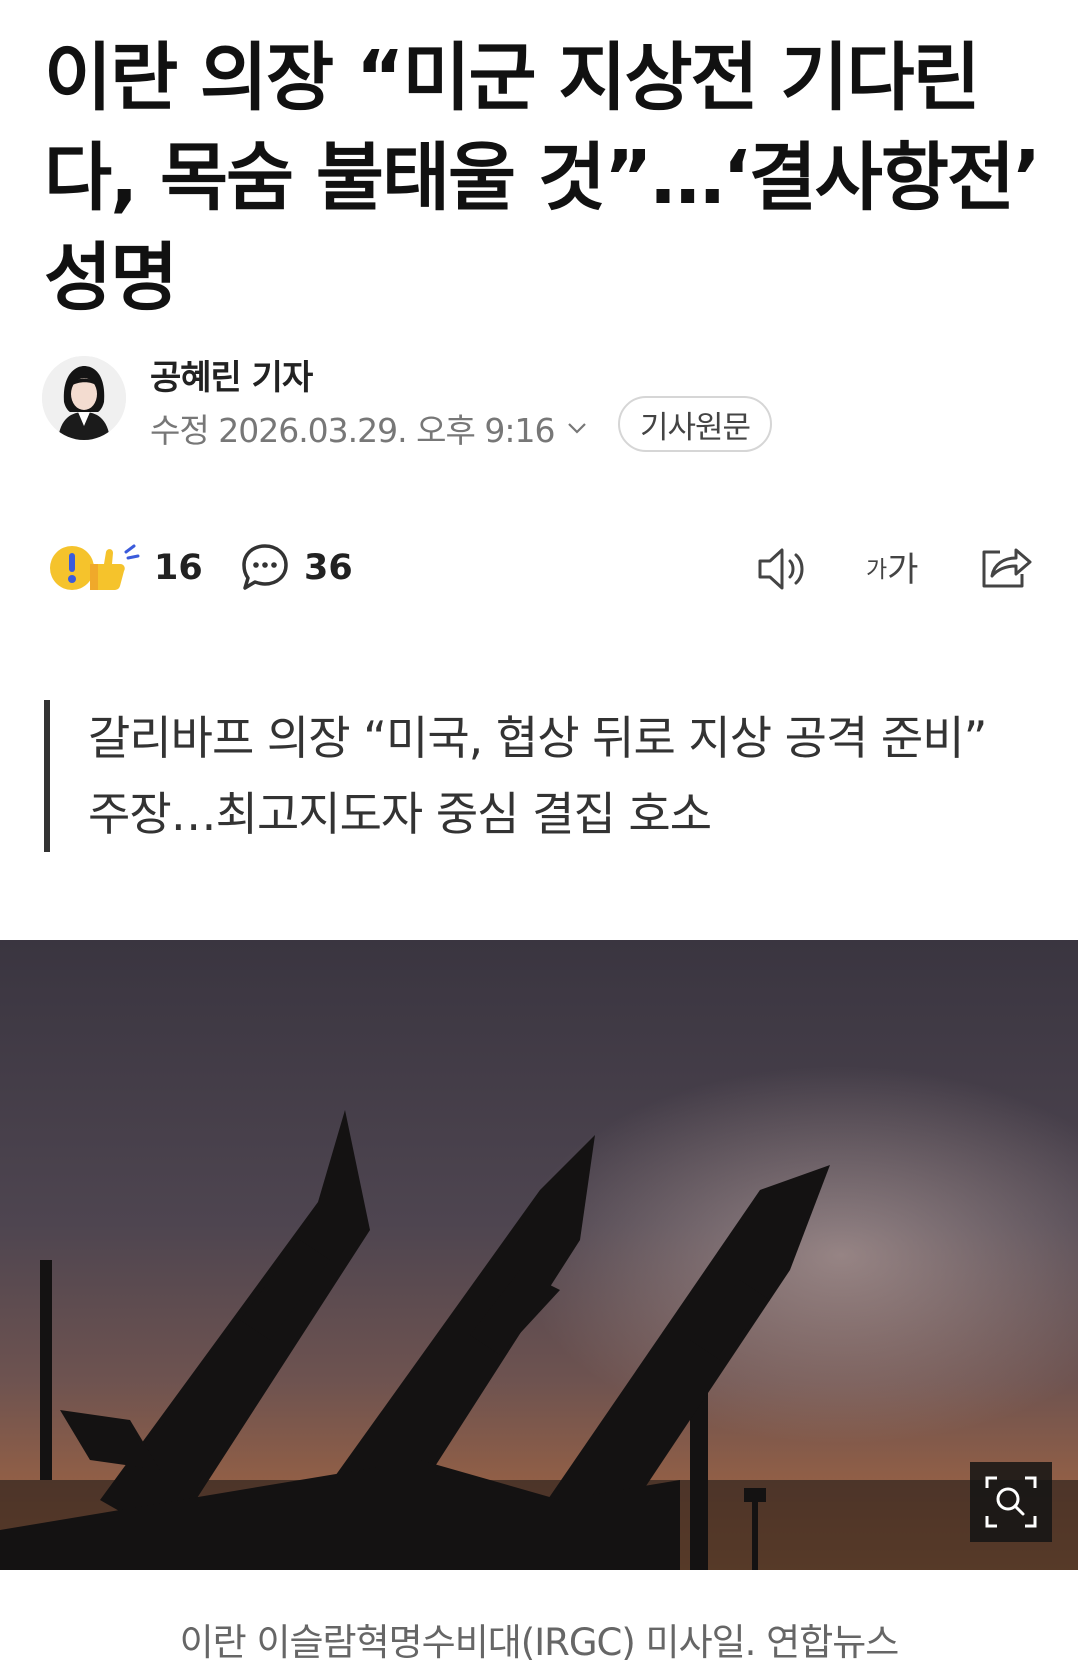  I want to click on original-article-button: 기사원문, so click(695, 424).